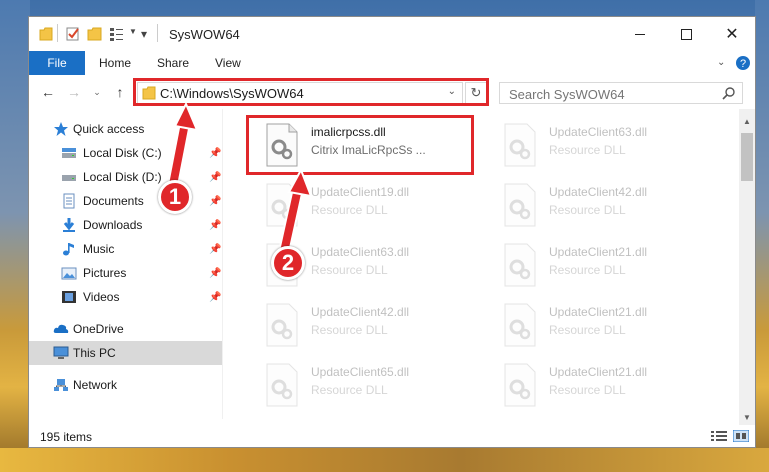 The width and height of the screenshot is (769, 472). Describe the element at coordinates (288, 263) in the screenshot. I see `callout-two: 2` at that location.